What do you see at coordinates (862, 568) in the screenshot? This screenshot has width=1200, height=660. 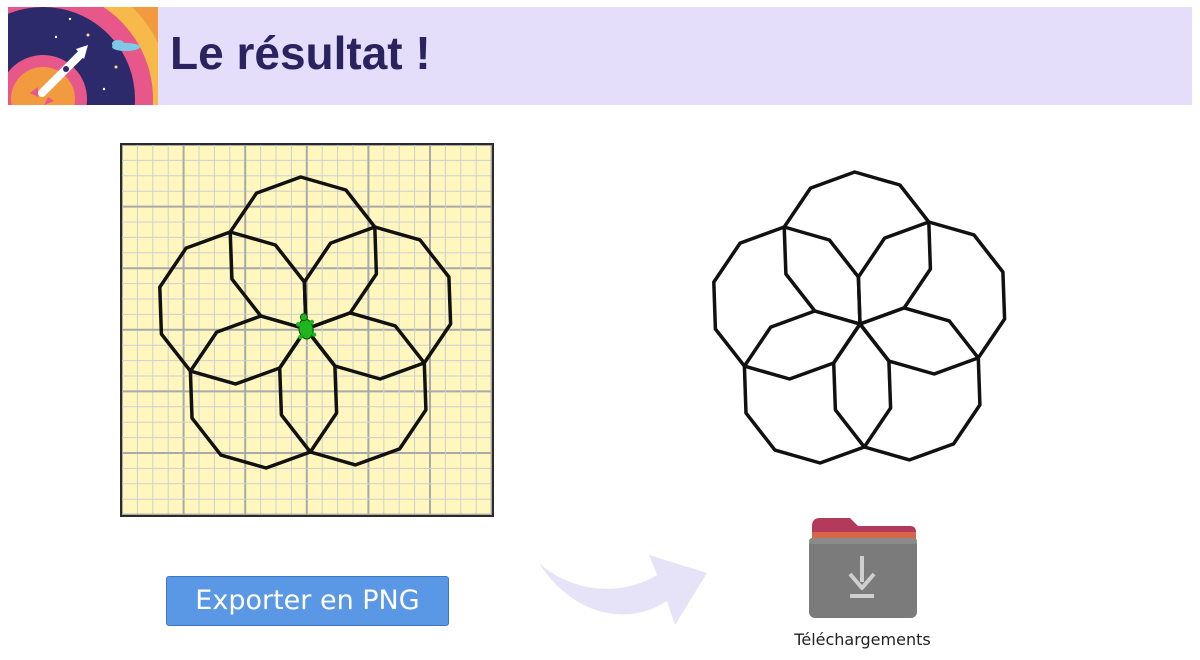 I see `download-folder-icon` at bounding box center [862, 568].